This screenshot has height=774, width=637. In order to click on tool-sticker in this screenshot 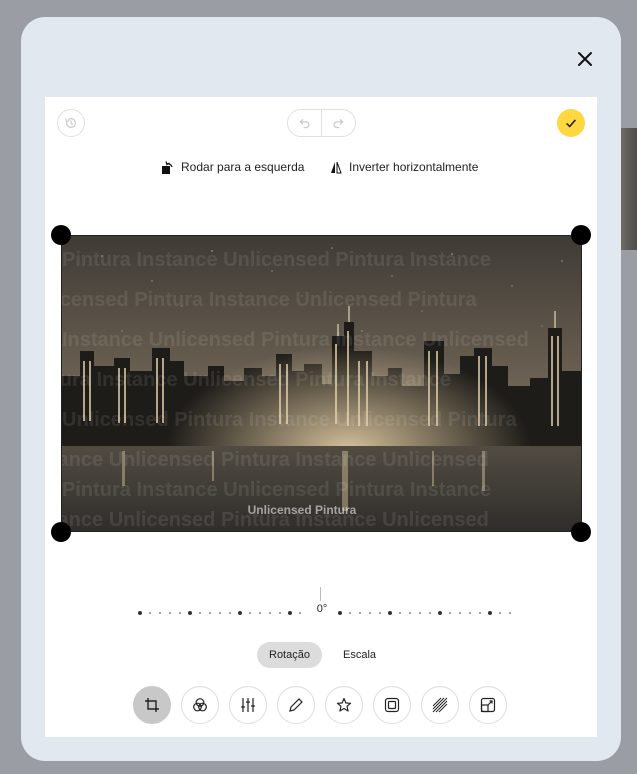, I will do `click(344, 705)`.